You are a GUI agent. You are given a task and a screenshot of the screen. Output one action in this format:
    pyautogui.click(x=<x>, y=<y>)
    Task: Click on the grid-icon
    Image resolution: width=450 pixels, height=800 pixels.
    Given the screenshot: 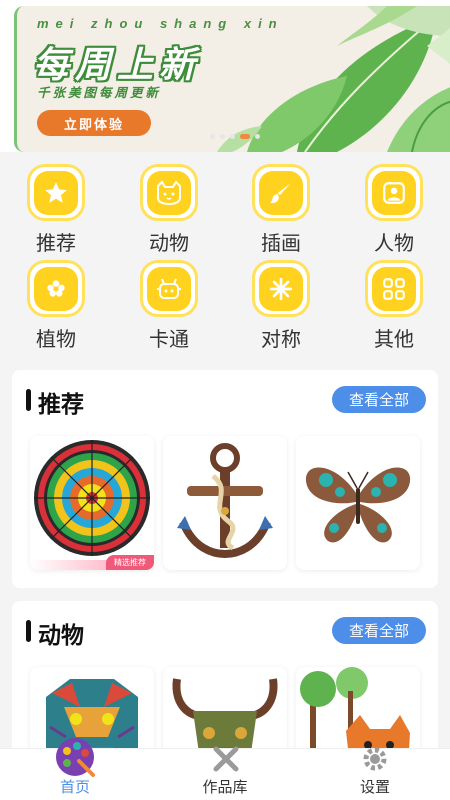 What is the action you would take?
    pyautogui.click(x=394, y=288)
    